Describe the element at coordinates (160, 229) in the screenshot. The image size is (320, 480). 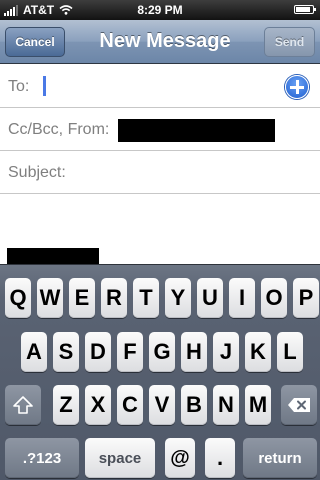
I see `message-body` at that location.